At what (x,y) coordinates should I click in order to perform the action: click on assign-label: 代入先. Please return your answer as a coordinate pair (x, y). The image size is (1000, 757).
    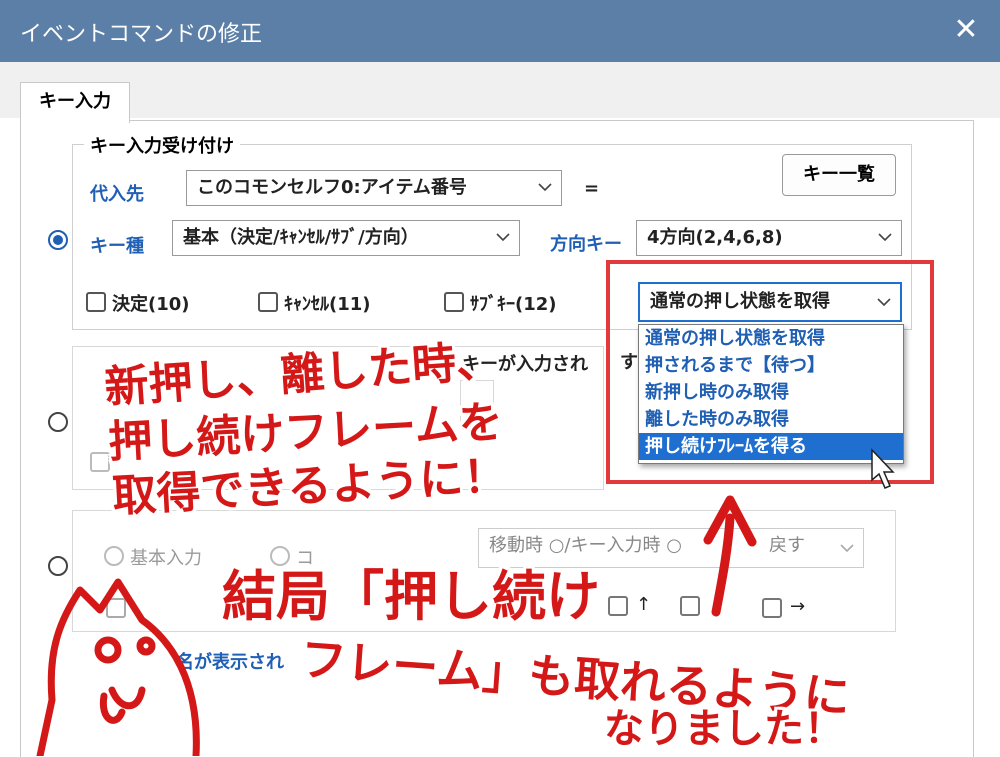
    Looking at the image, I should click on (117, 194).